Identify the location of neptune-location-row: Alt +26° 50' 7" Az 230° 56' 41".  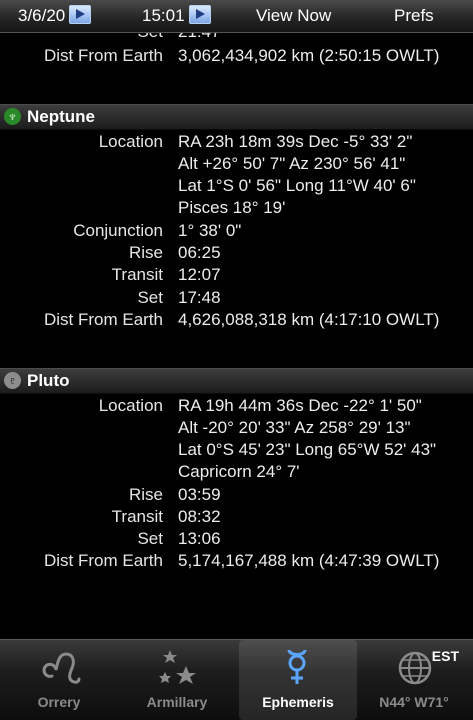
(236, 164).